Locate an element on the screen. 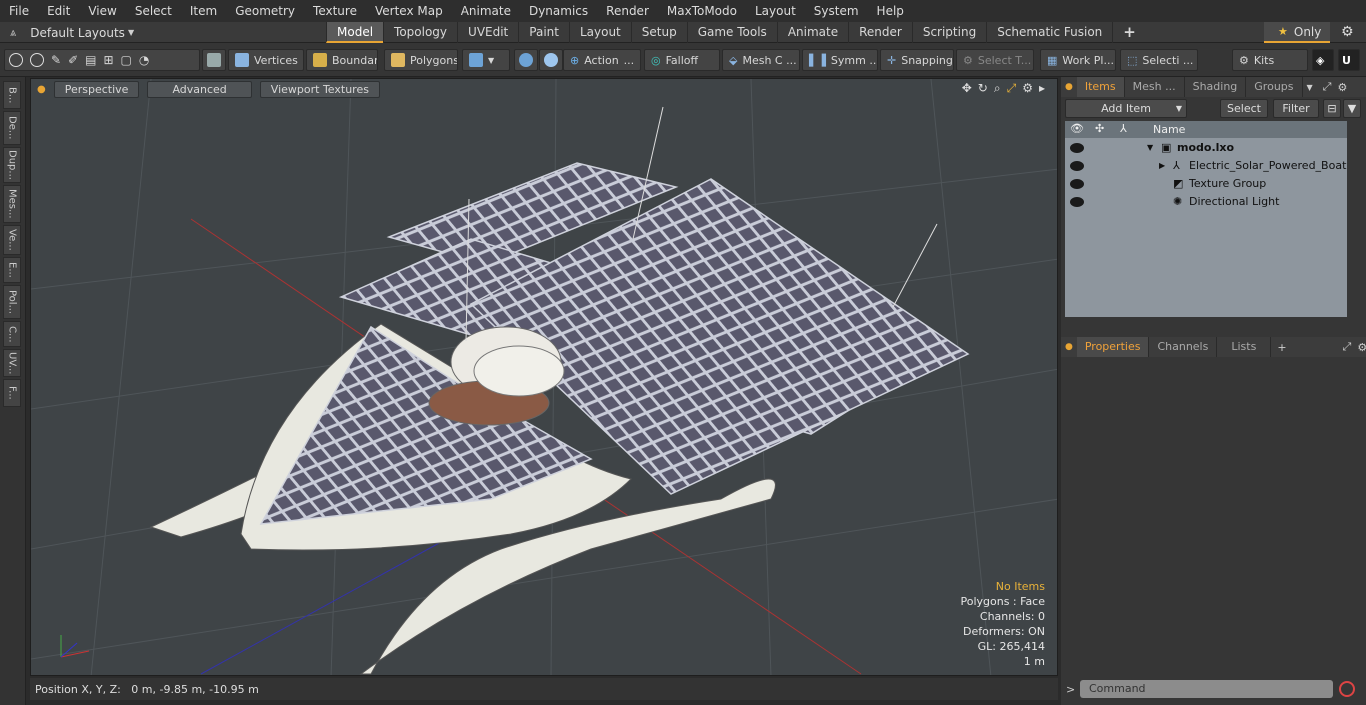  polygons-button: Polygons is located at coordinates (421, 60).